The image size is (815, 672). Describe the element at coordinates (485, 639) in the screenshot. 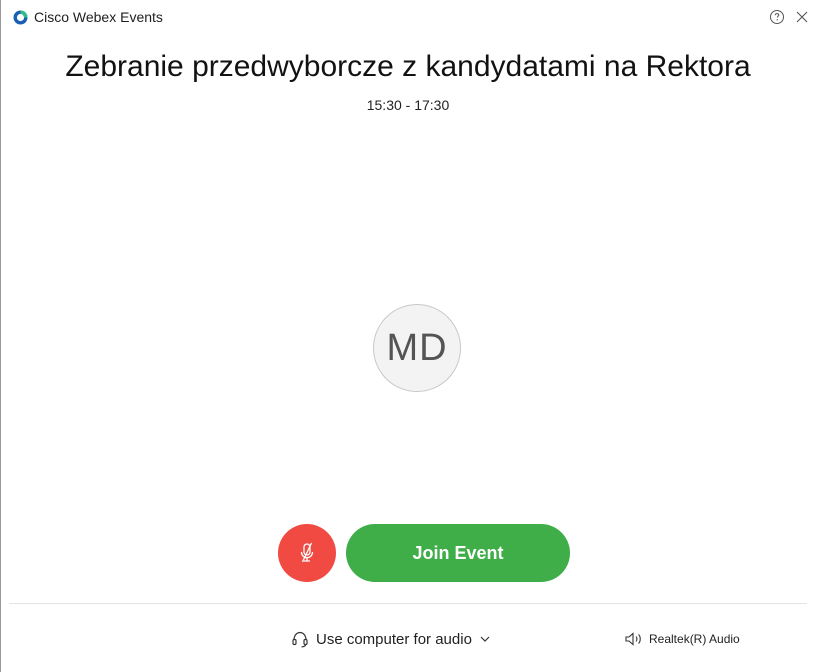

I see `chevron-down-icon` at that location.